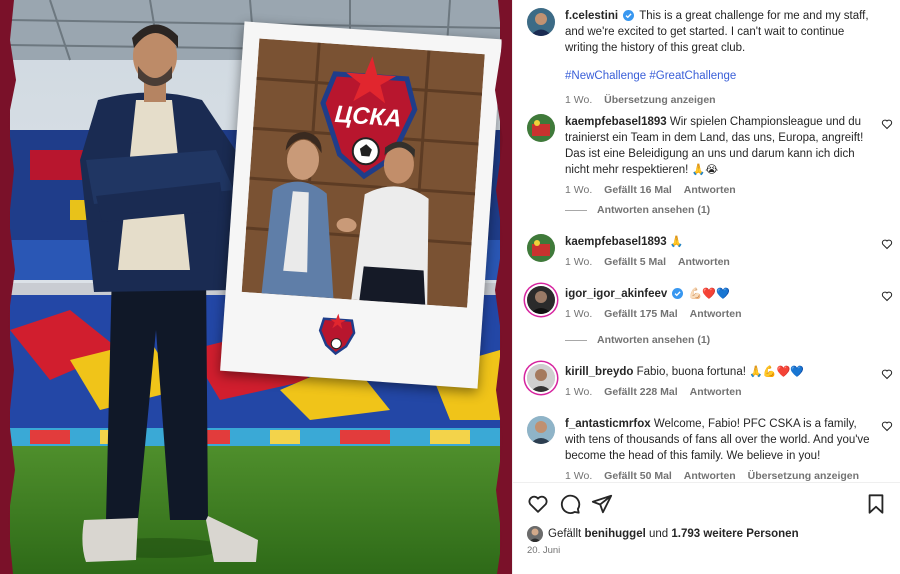  I want to click on comment-emoji: 🙏💪❤️💙, so click(776, 372).